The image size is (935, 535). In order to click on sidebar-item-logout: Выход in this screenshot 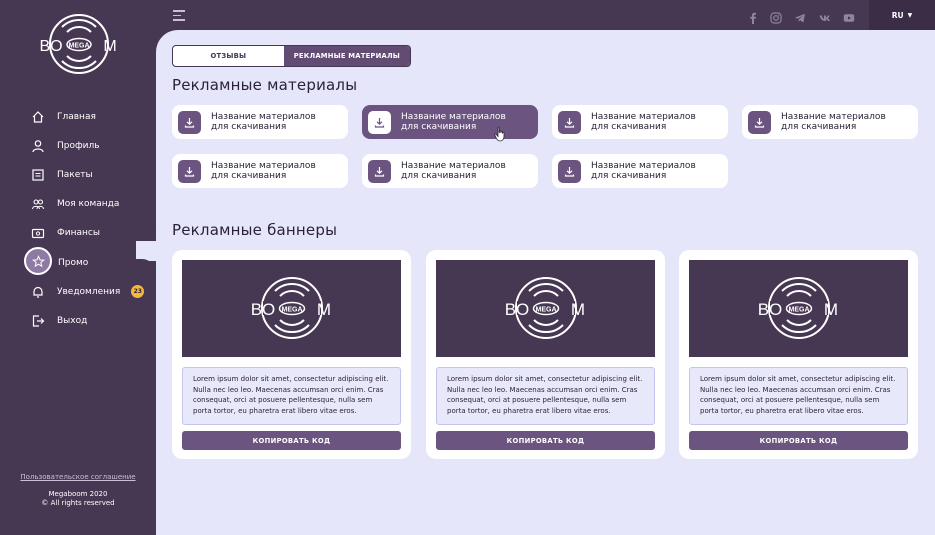, I will do `click(78, 320)`.